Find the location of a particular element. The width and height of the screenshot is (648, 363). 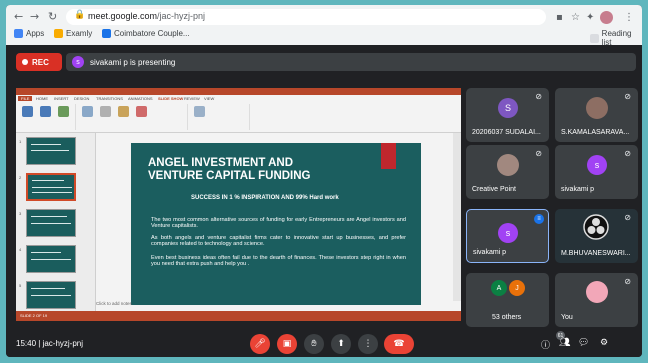

chat-icon: 💬︎ is located at coordinates (583, 343).